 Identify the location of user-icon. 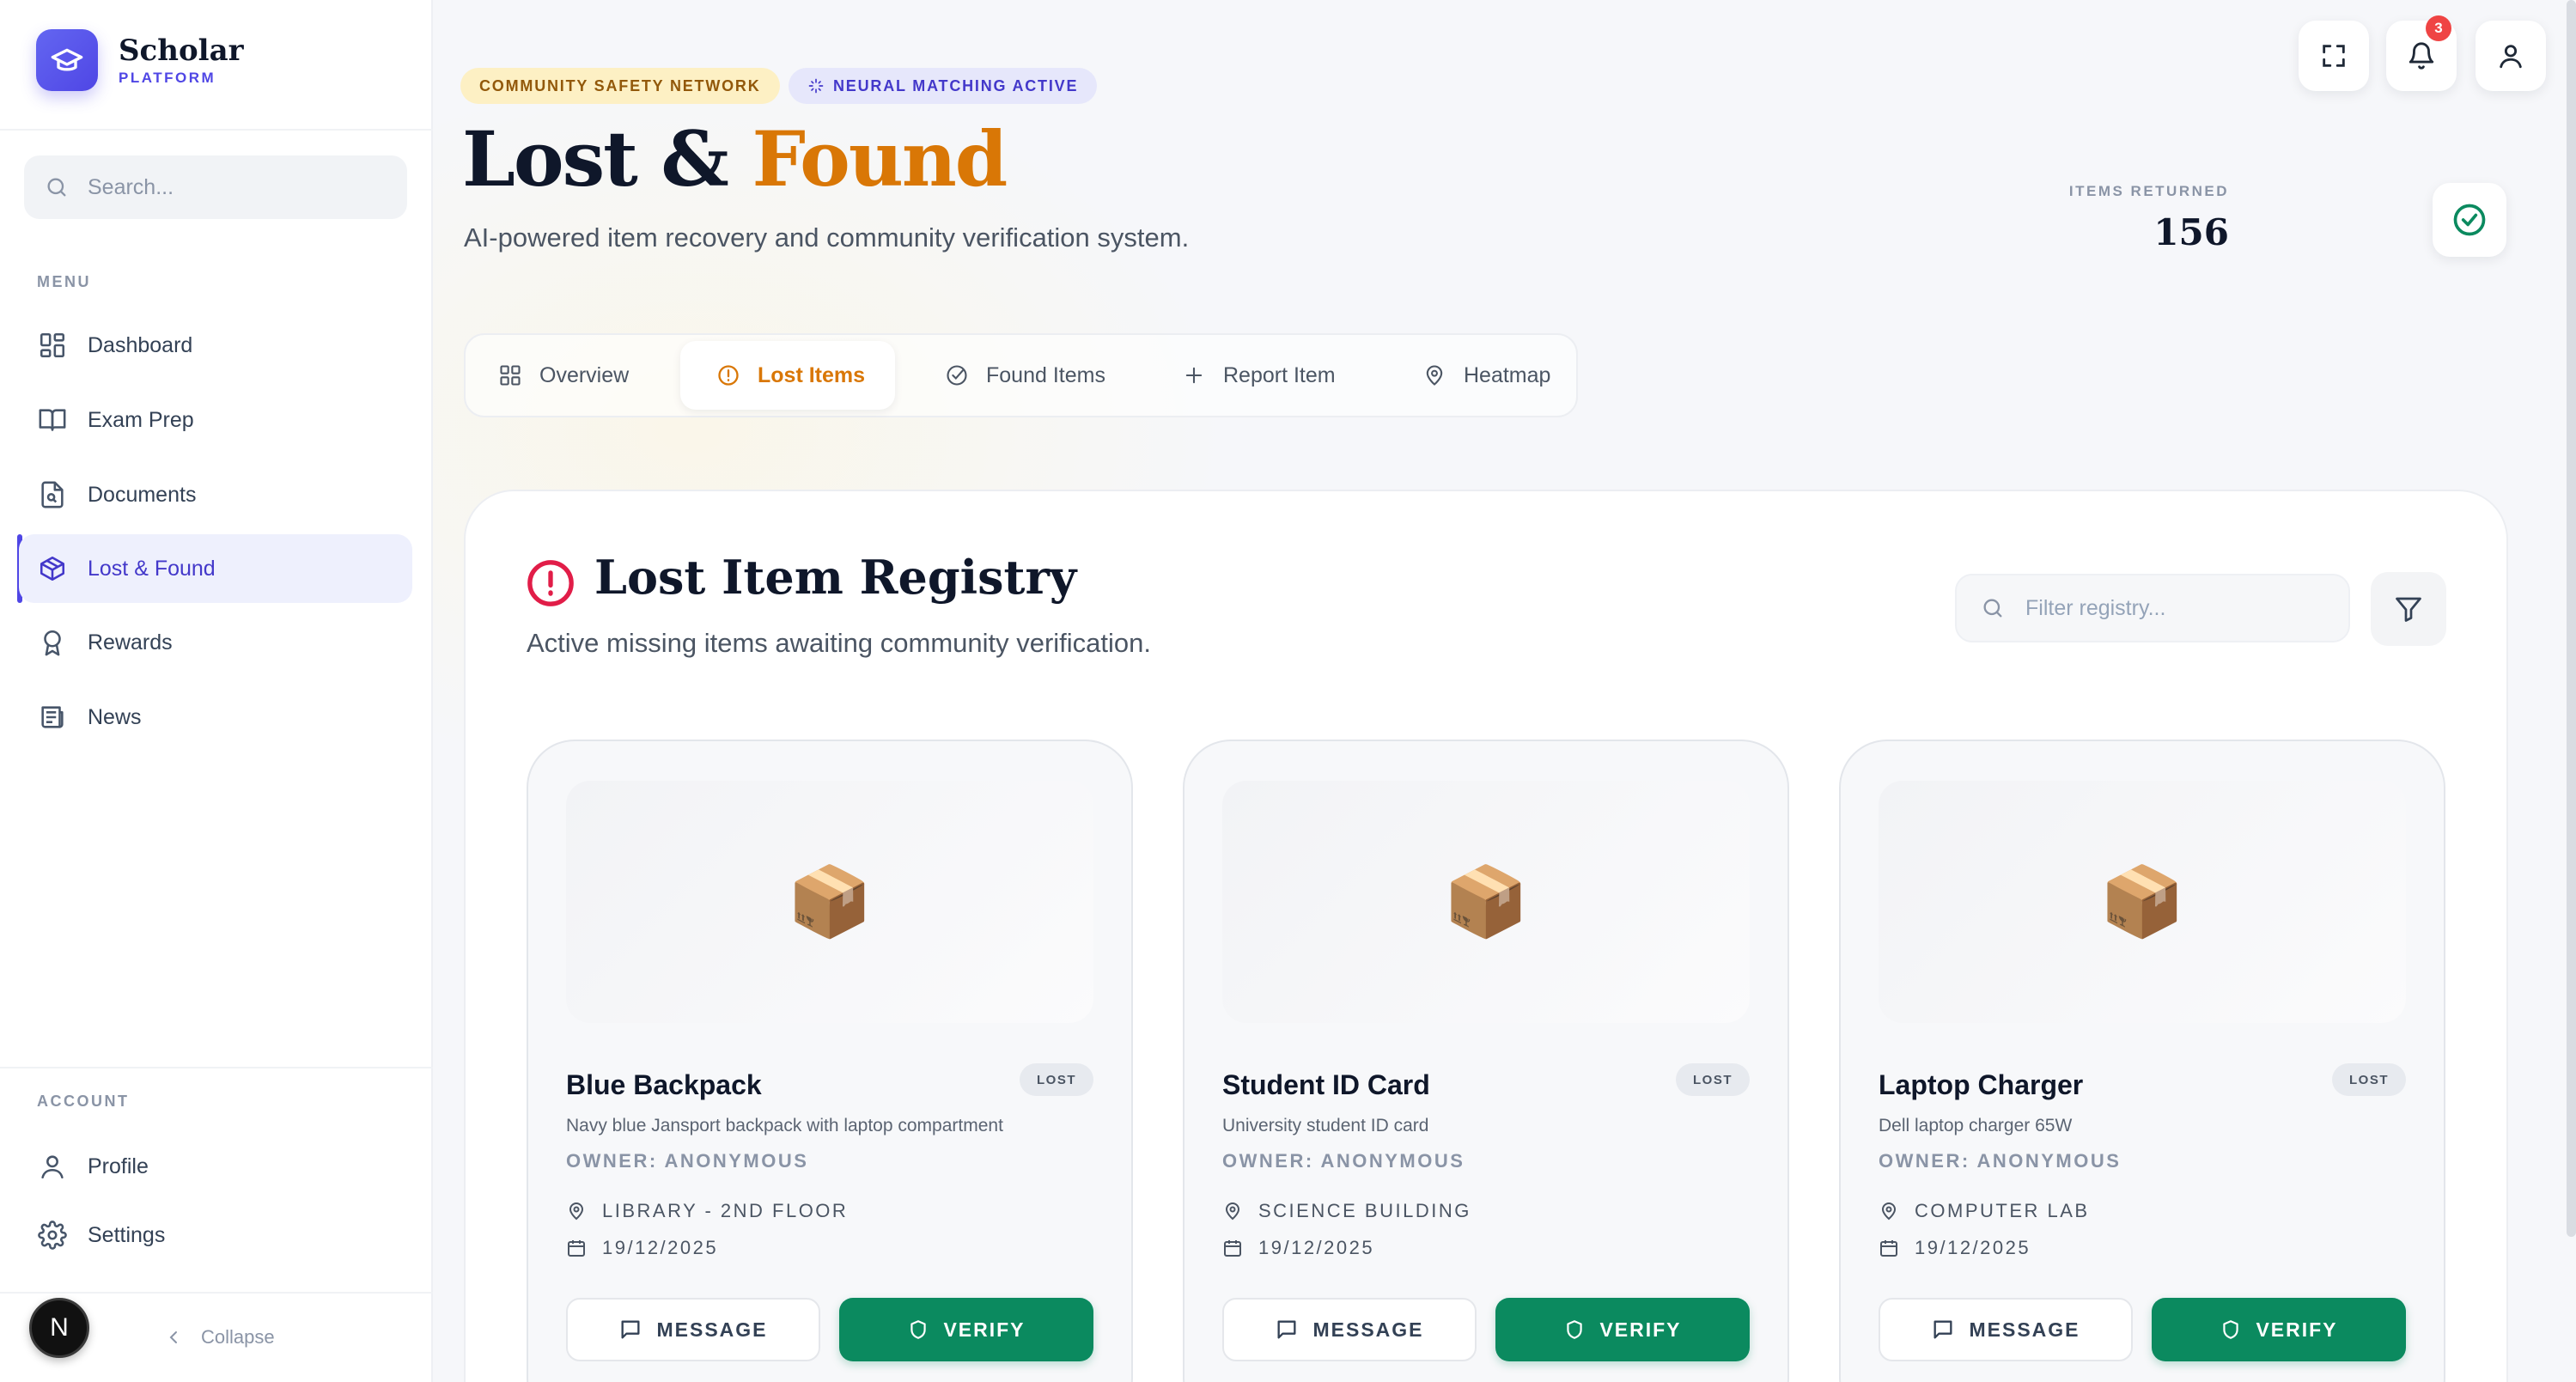
(52, 1166).